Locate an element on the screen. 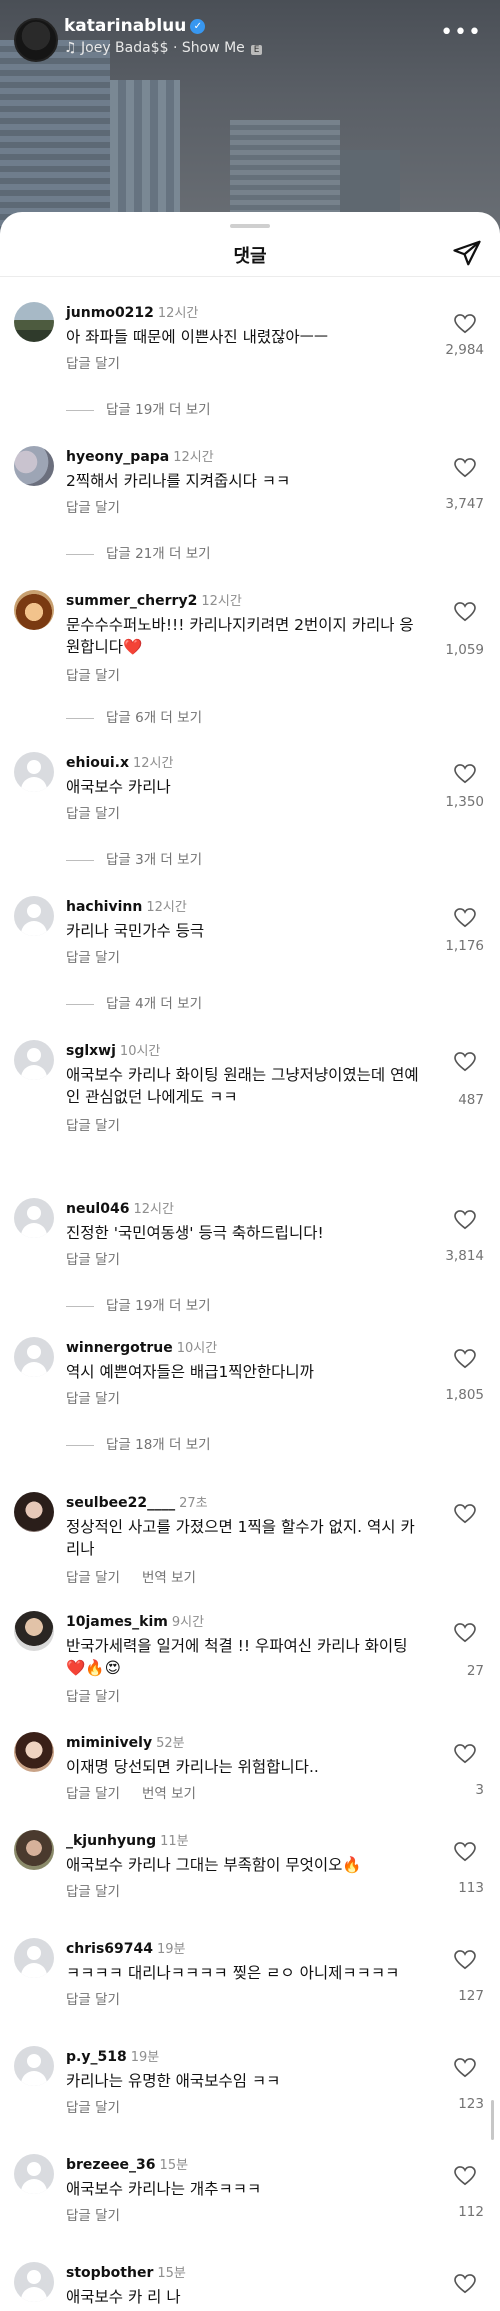  music-note-icon: ♫ is located at coordinates (70, 48).